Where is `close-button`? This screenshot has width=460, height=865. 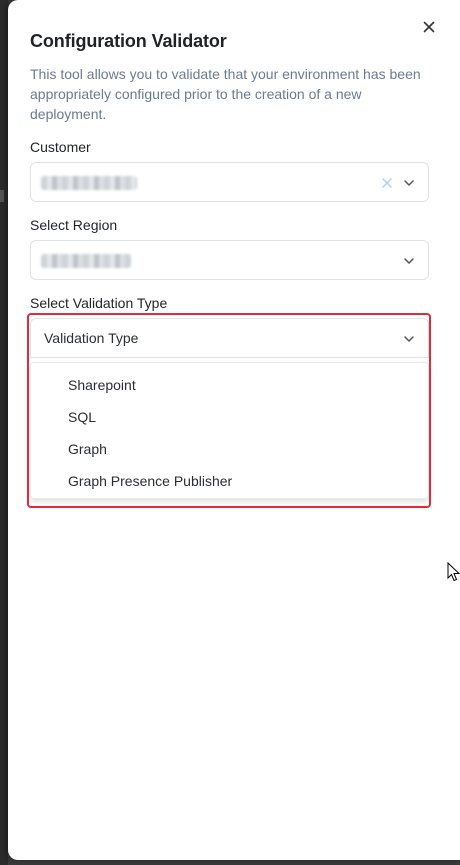 close-button is located at coordinates (429, 27).